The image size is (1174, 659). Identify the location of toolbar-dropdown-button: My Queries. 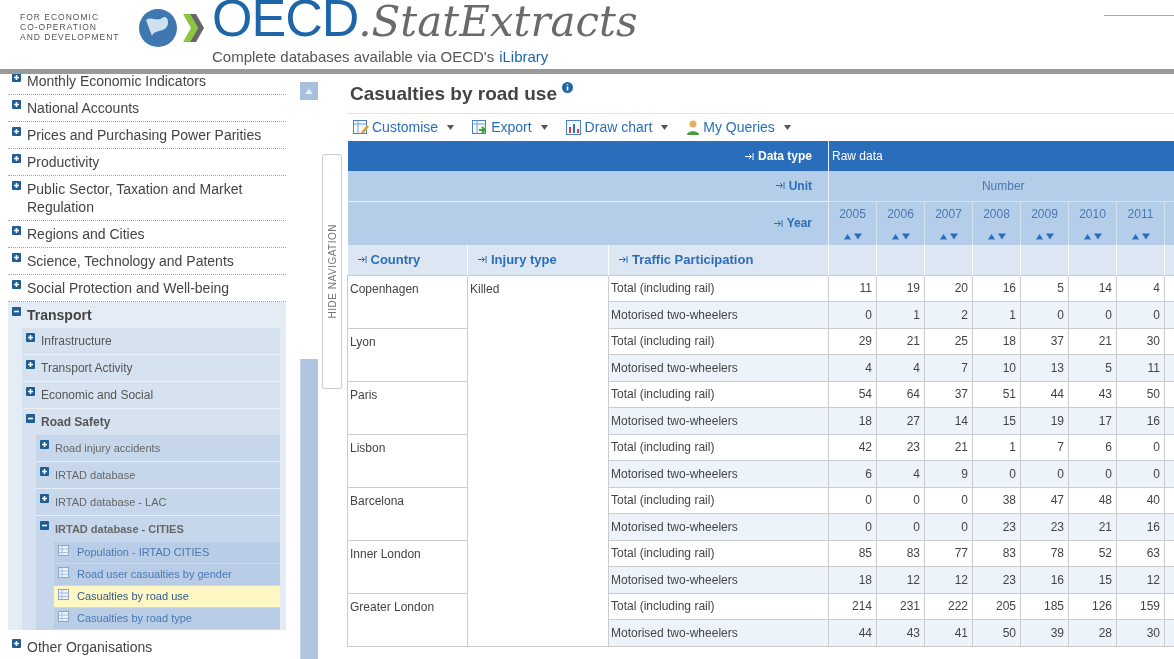
(738, 127).